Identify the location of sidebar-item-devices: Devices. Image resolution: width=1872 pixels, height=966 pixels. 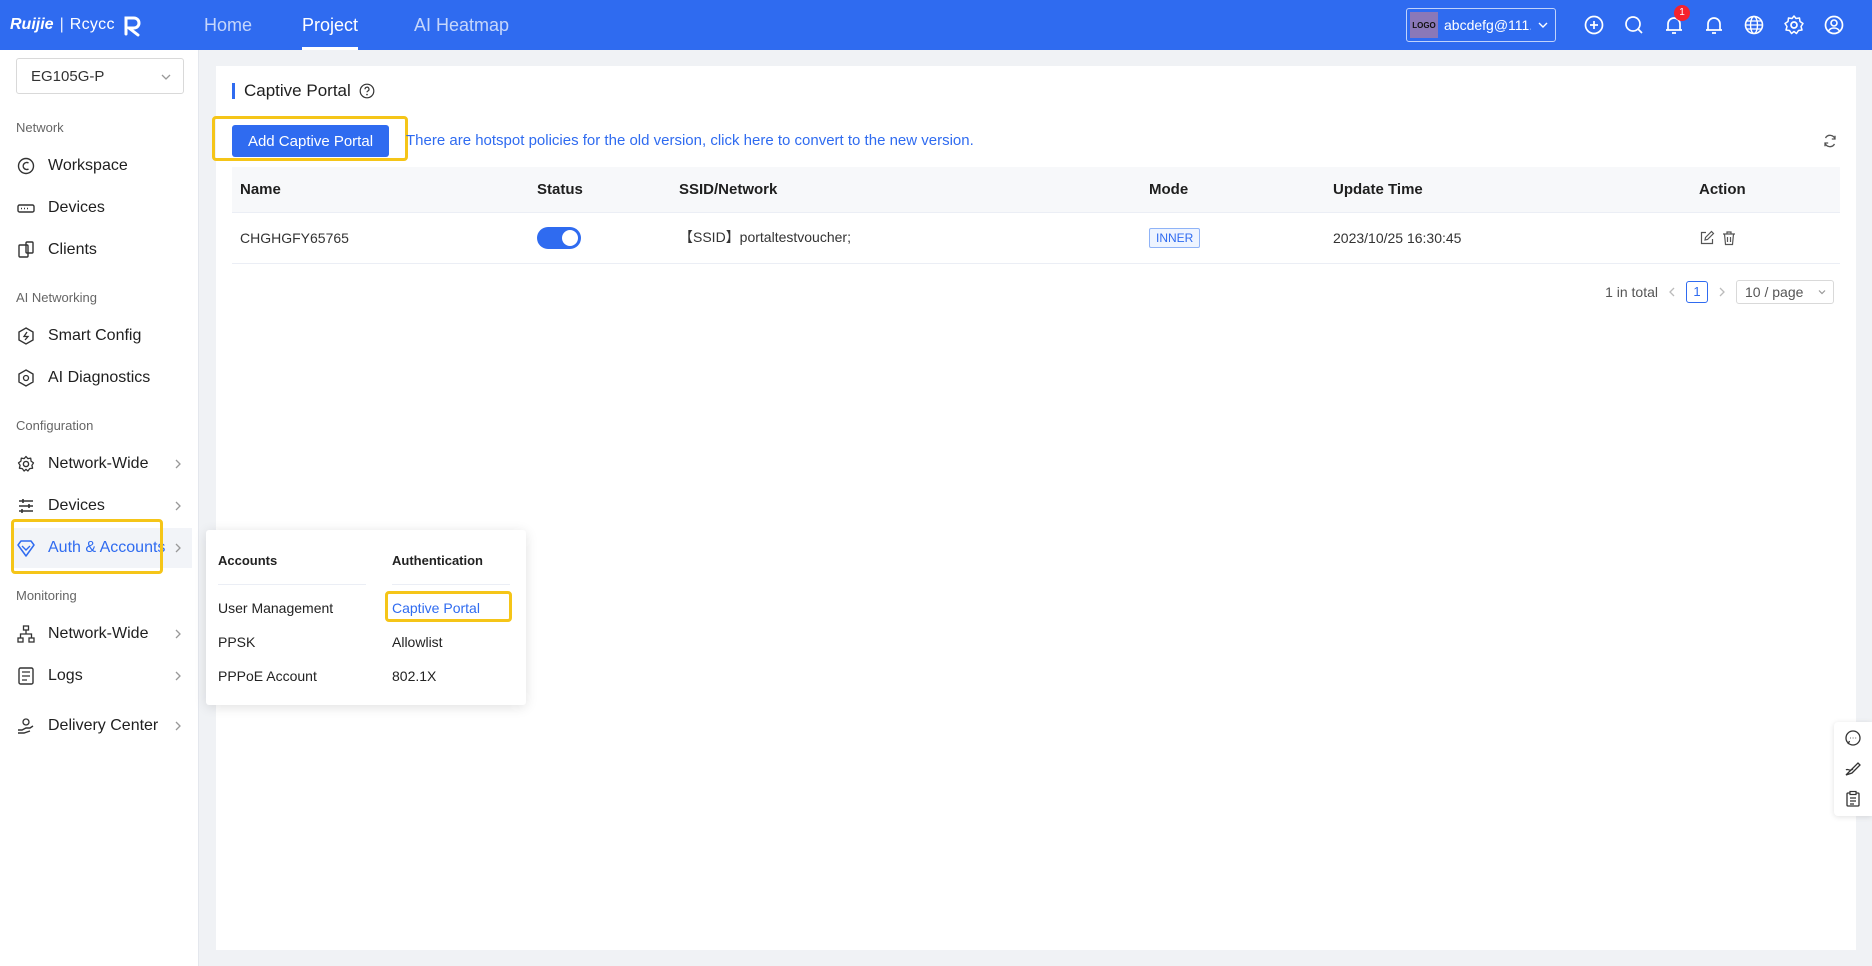
(102, 208).